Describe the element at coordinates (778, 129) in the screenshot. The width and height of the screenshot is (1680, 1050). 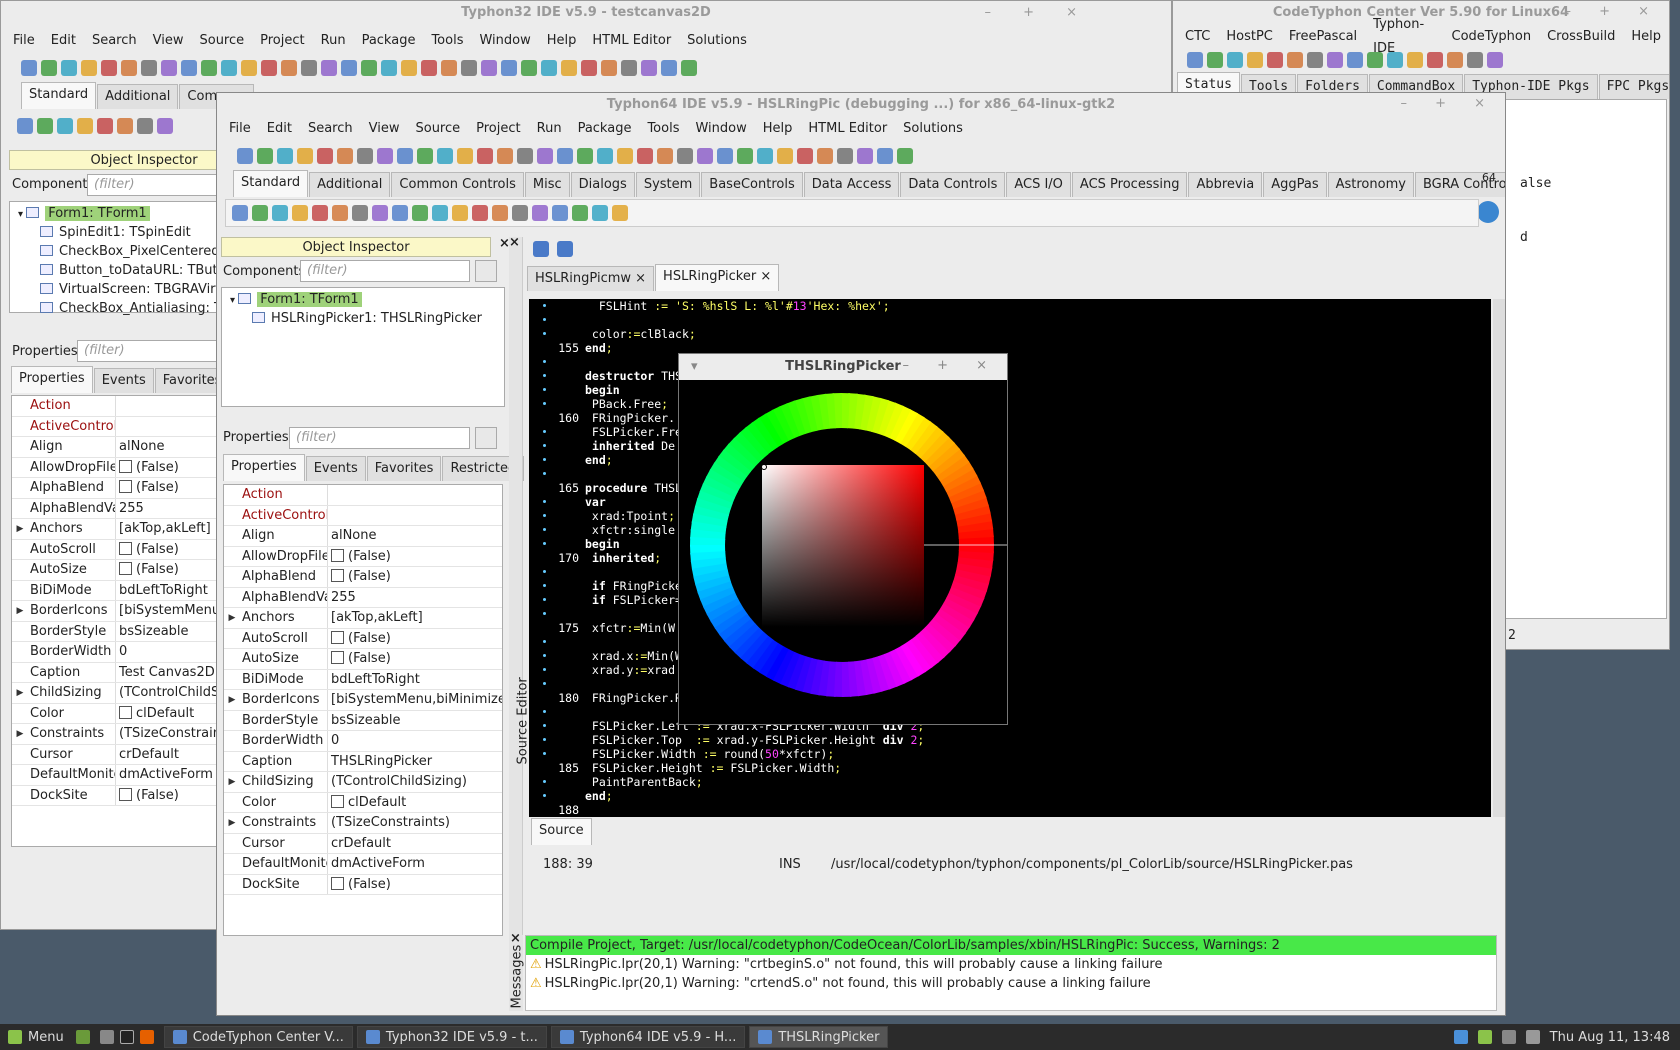
I see `menu-help: Help` at that location.